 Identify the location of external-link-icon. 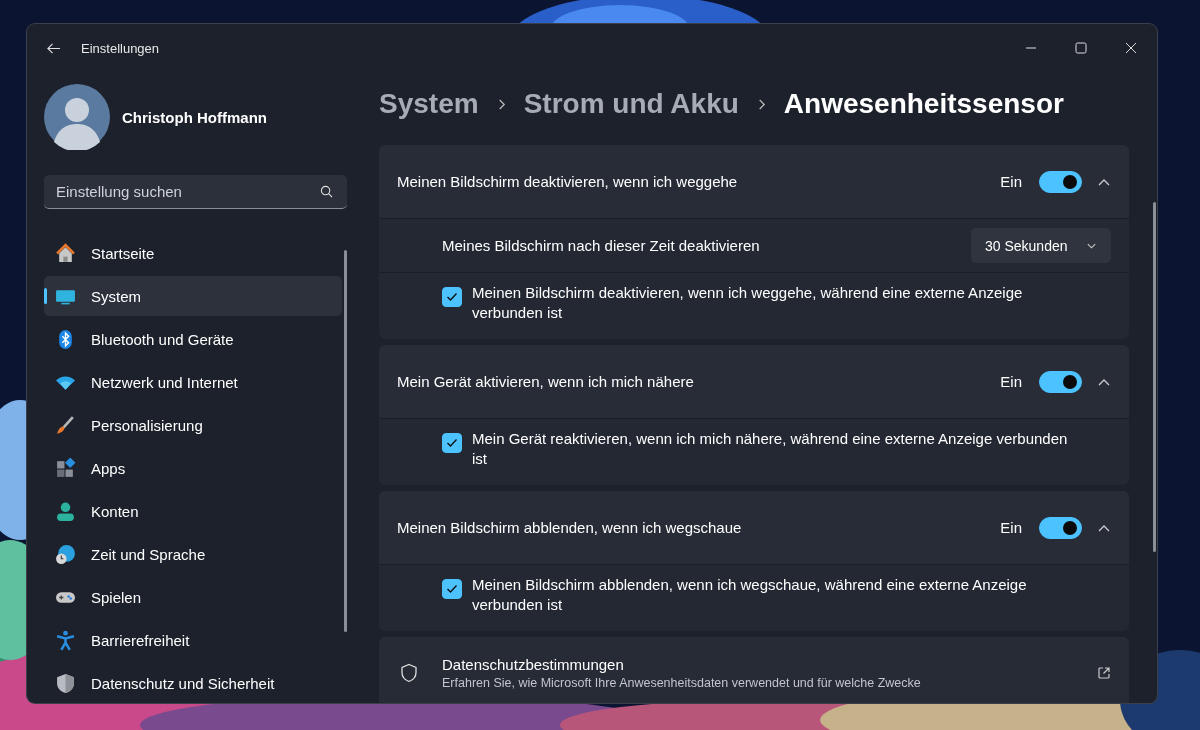
(1104, 673).